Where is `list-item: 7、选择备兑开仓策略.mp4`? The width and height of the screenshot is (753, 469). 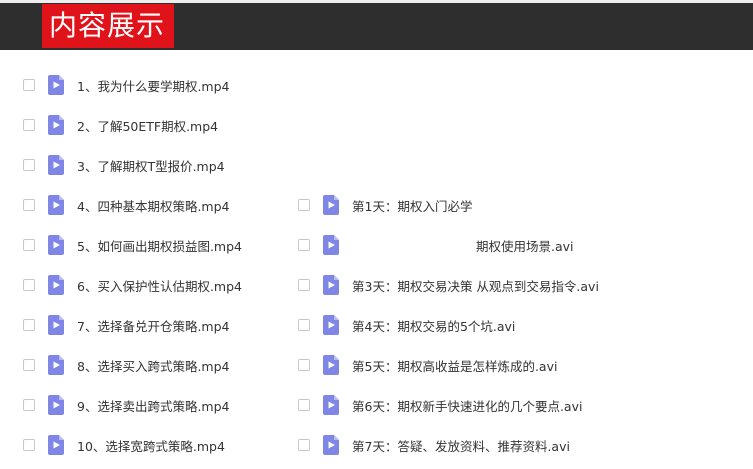
list-item: 7、选择备兑开仓策略.mp4 is located at coordinates (126, 325).